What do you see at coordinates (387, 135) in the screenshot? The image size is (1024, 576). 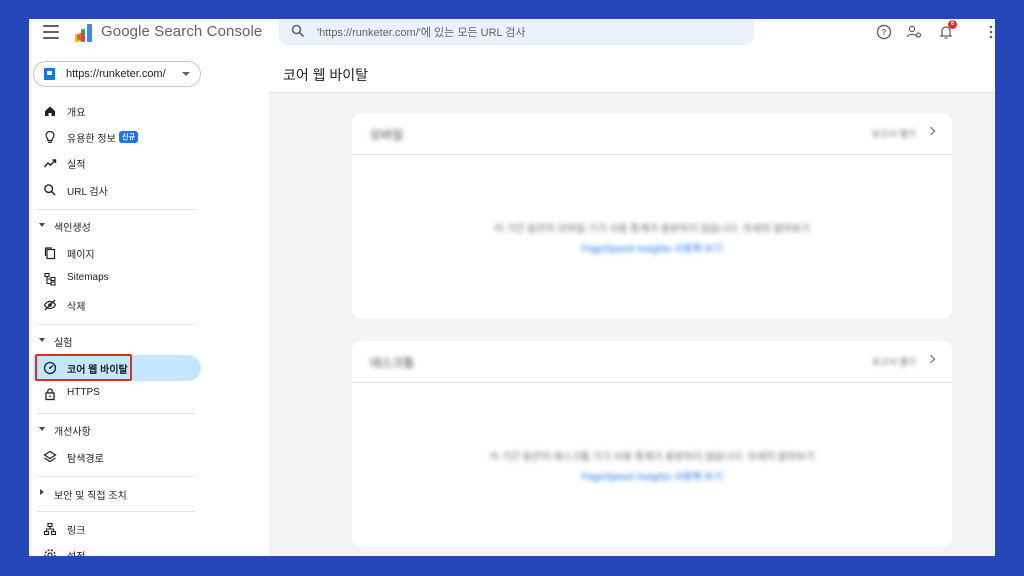 I see `card-title: 모바일` at bounding box center [387, 135].